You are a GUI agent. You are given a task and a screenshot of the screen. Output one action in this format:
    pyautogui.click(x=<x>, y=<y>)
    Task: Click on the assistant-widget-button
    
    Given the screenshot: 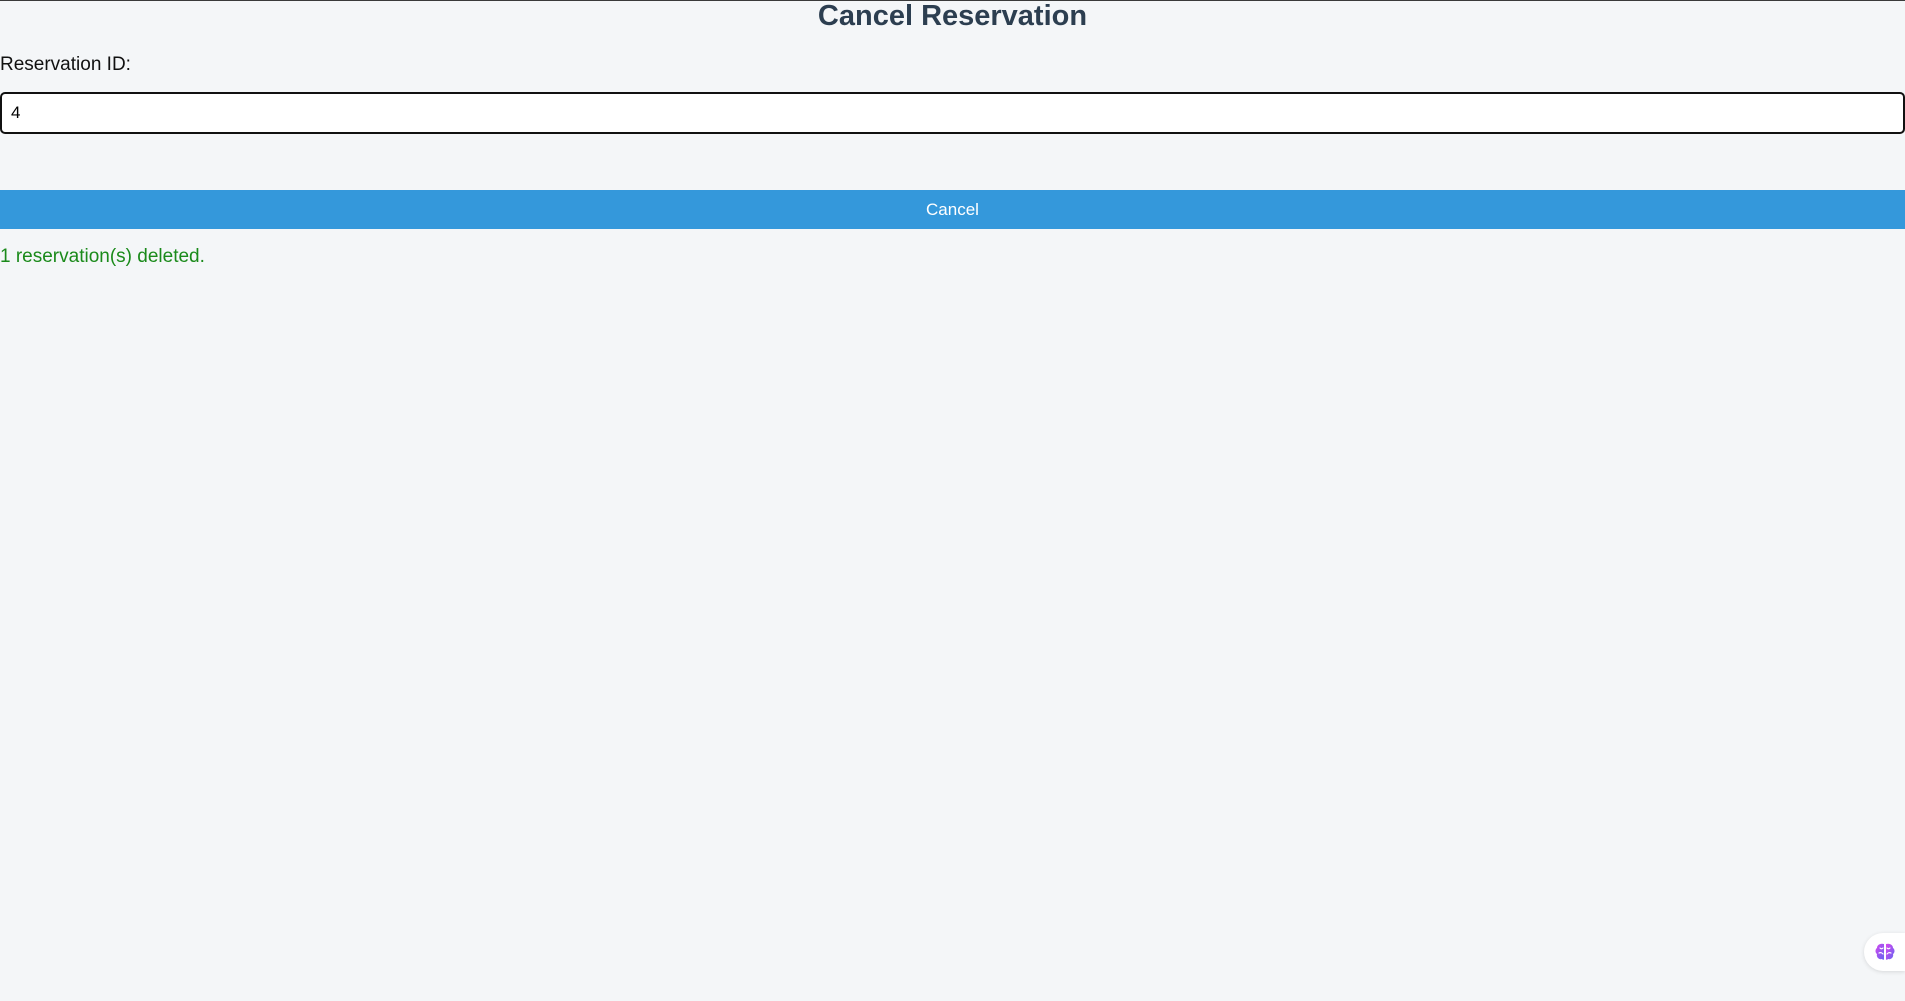 What is the action you would take?
    pyautogui.click(x=1884, y=952)
    